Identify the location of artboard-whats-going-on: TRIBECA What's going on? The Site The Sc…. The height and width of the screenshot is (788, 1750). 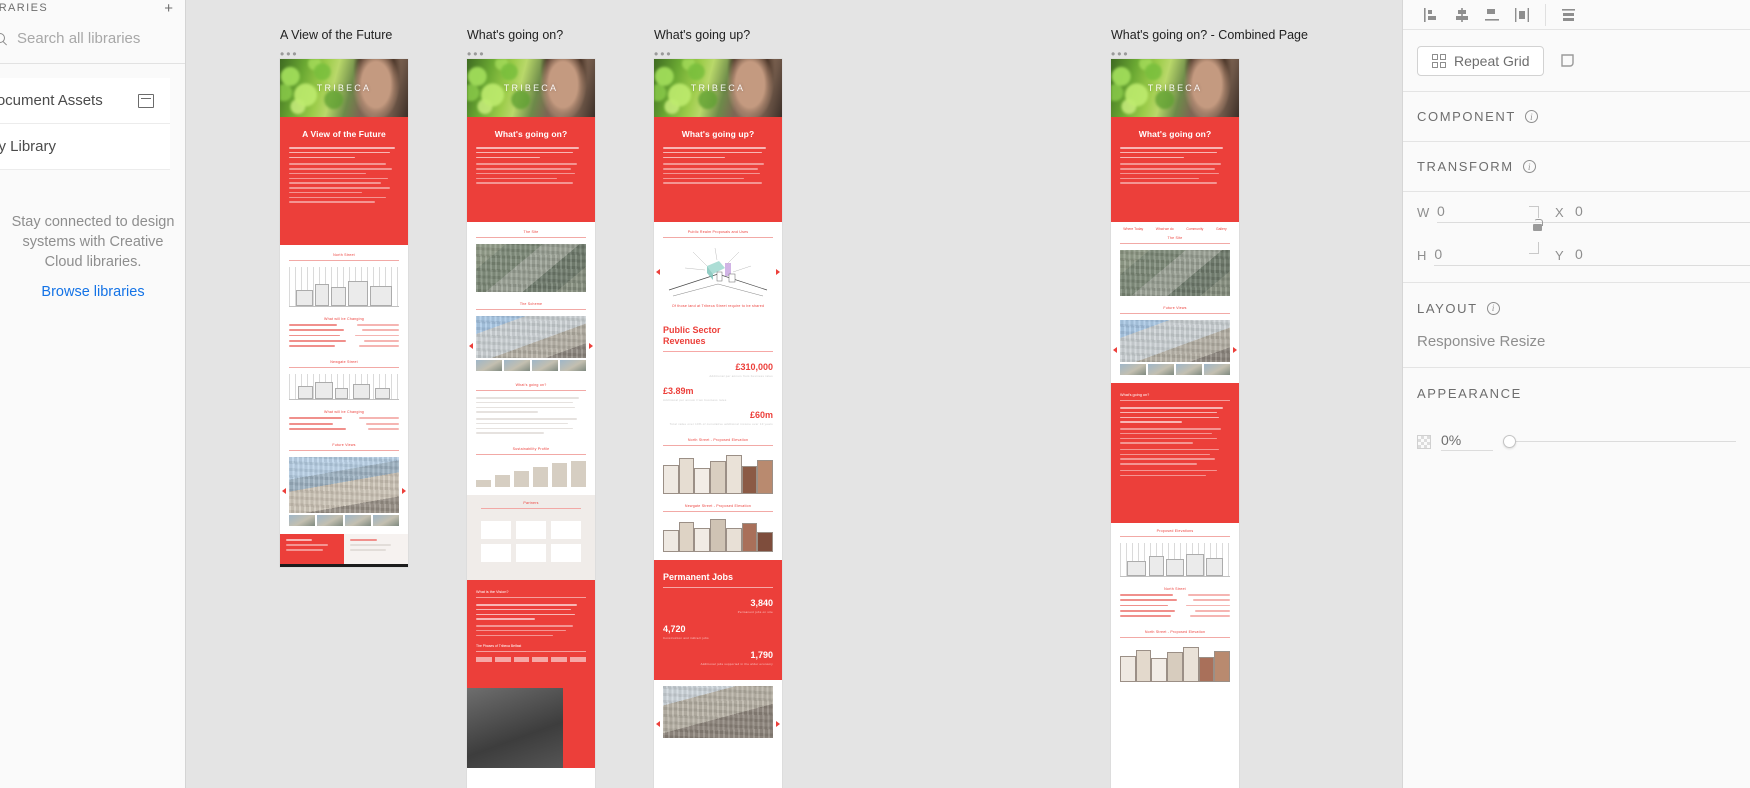
(531, 423).